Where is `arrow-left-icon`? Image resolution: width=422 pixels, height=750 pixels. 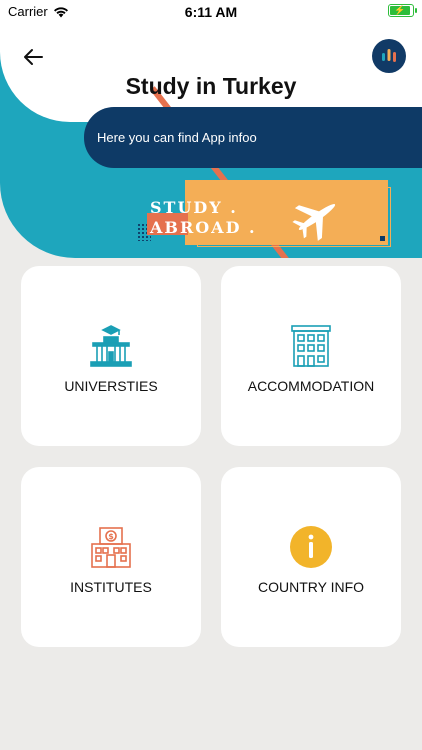 arrow-left-icon is located at coordinates (33, 57).